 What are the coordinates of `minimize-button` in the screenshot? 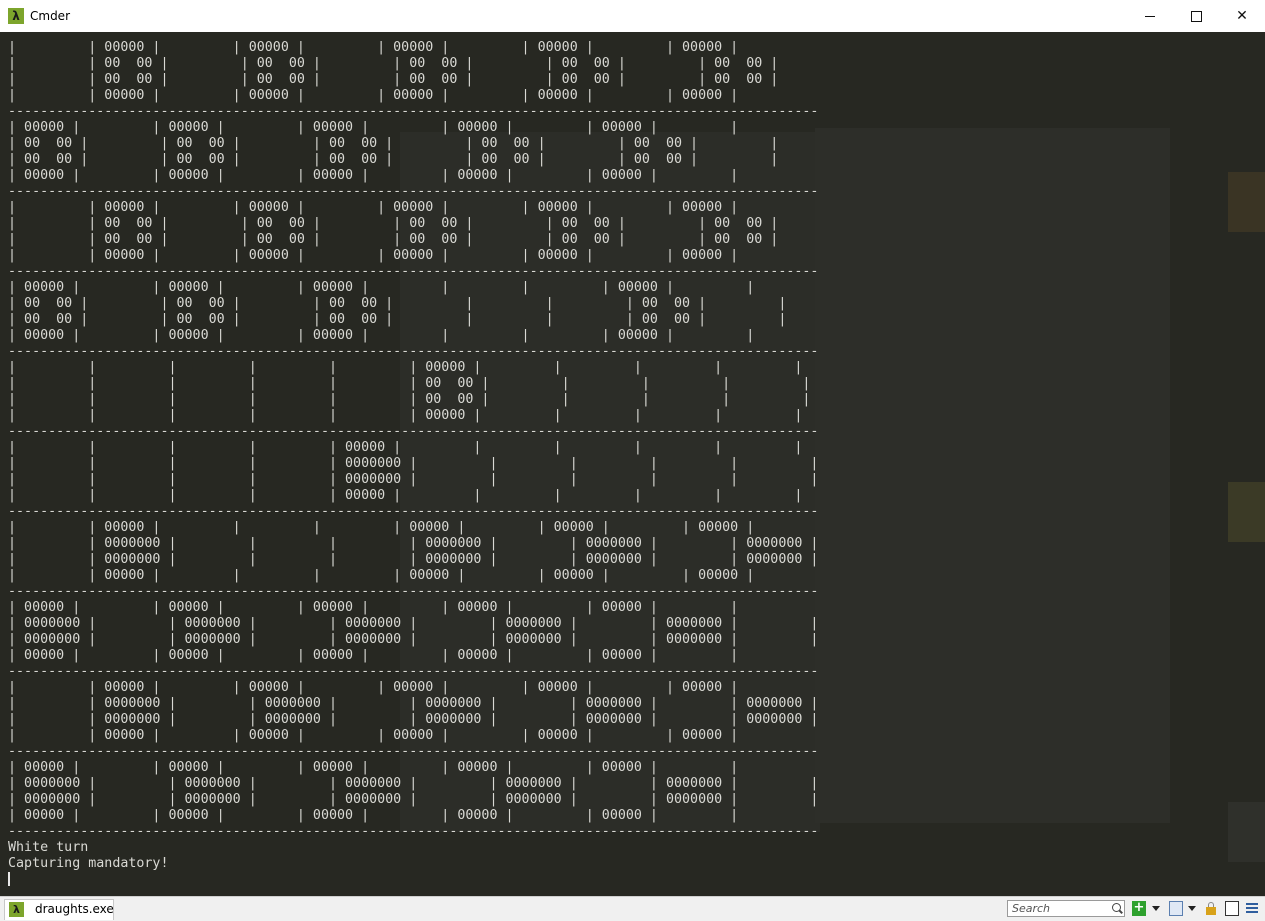 It's located at (1150, 16).